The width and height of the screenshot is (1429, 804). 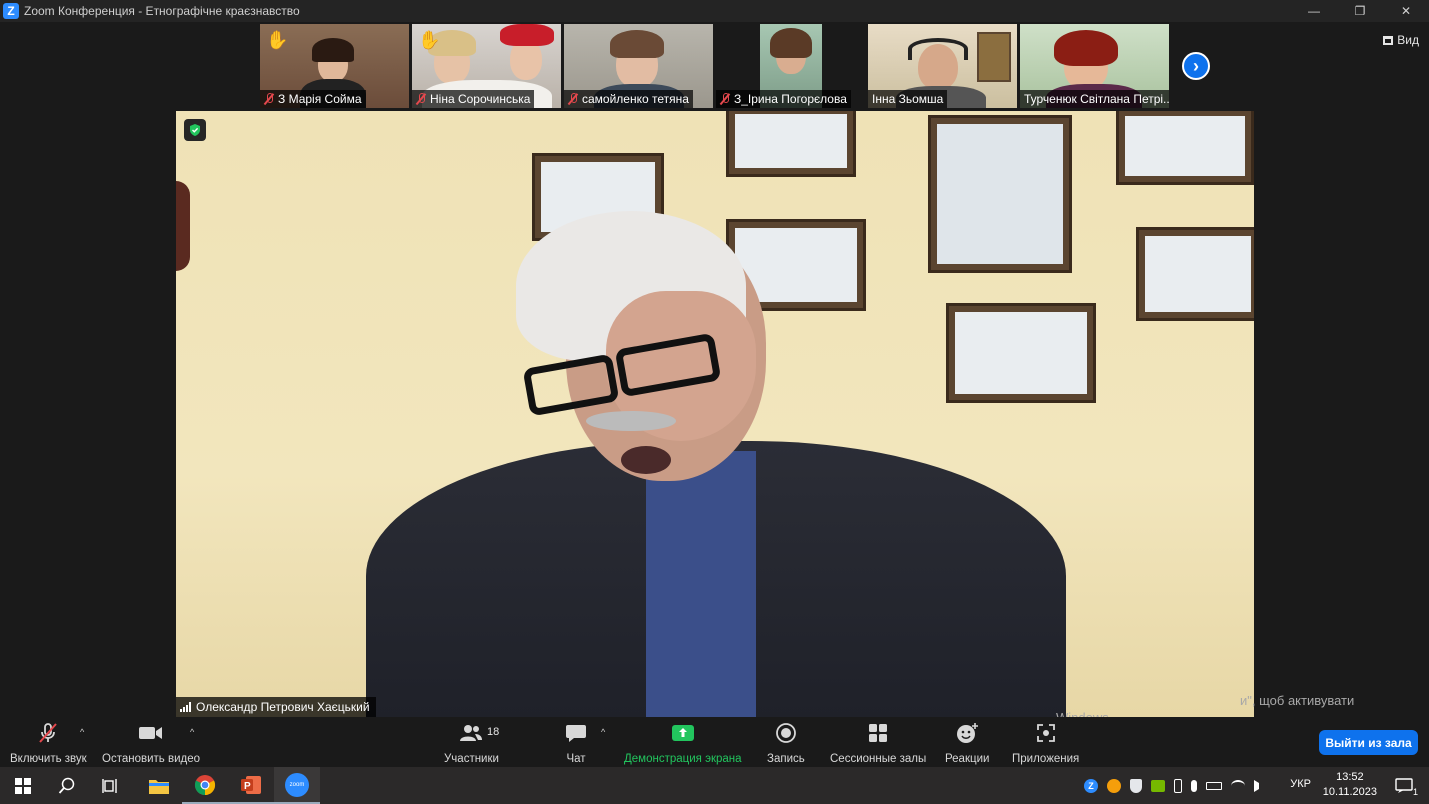 I want to click on maximize-button: ❐, so click(x=1360, y=11).